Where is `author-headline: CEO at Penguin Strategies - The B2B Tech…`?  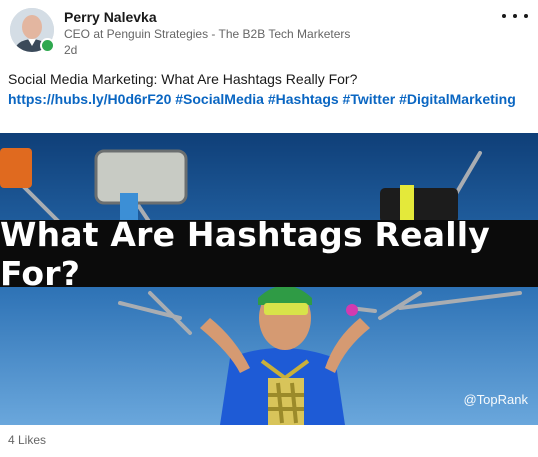 author-headline: CEO at Penguin Strategies - The B2B Tech… is located at coordinates (207, 34).